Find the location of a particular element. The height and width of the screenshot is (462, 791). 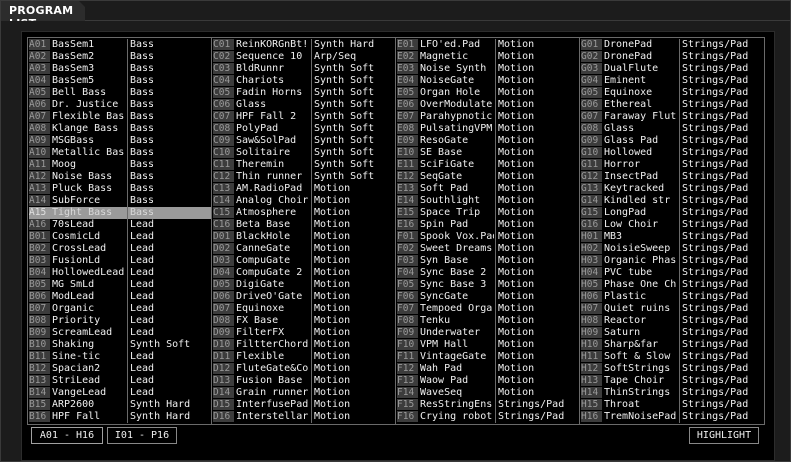

program-row: G15 LongPad Strings/Pad is located at coordinates (672, 213).